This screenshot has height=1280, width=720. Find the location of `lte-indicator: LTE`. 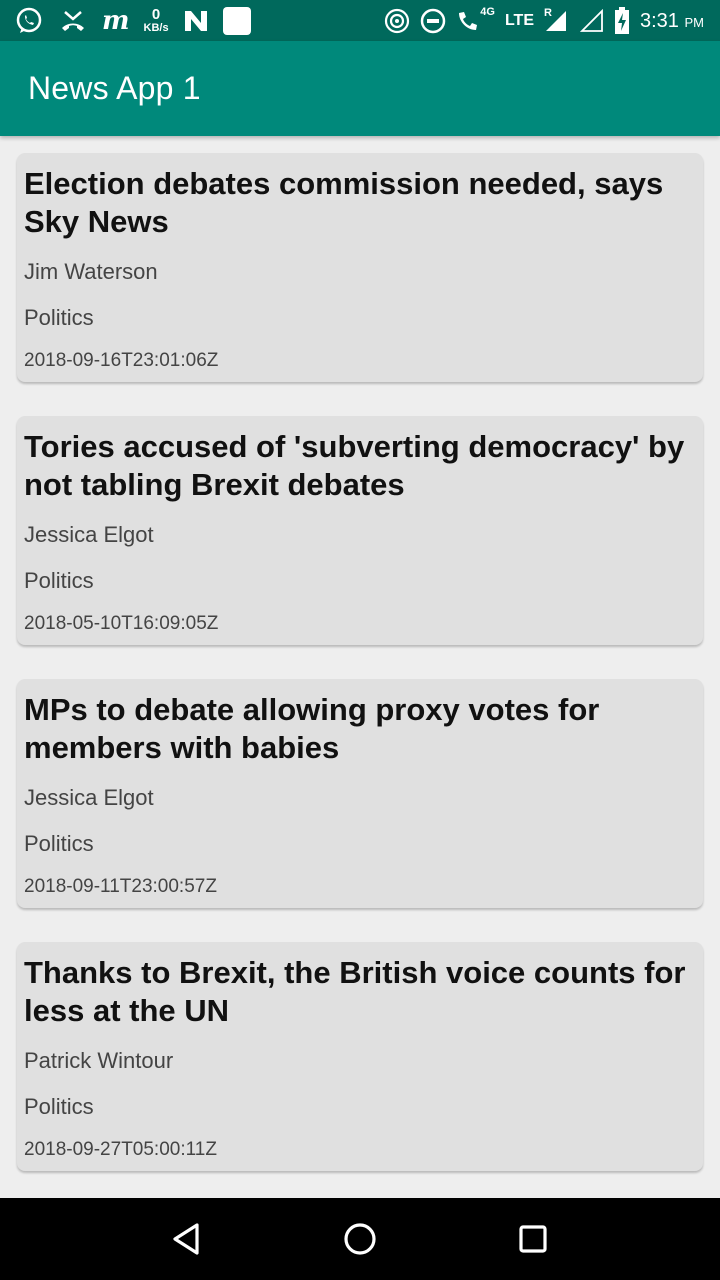

lte-indicator: LTE is located at coordinates (519, 20).